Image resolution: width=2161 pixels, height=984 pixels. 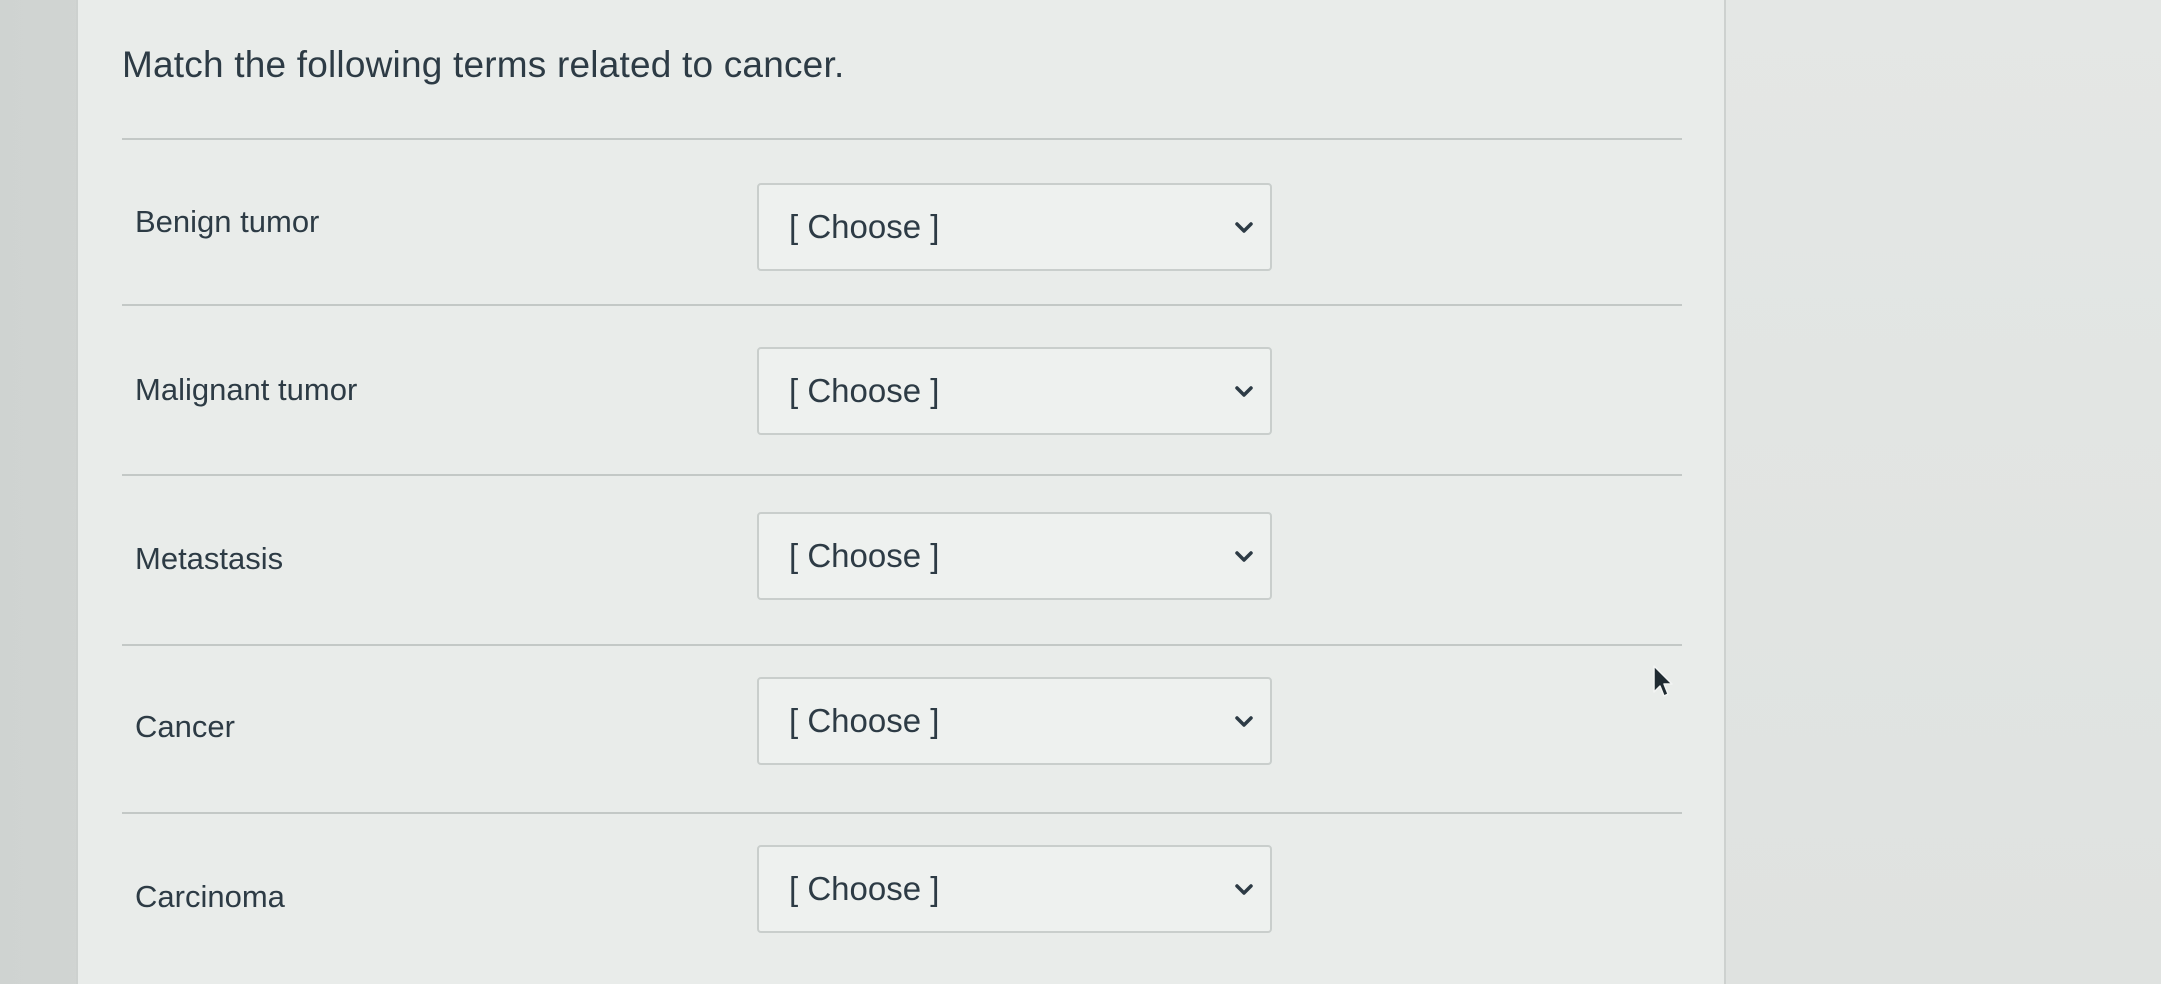 What do you see at coordinates (246, 389) in the screenshot?
I see `term-label-malignant-tumor: Malignant tumor` at bounding box center [246, 389].